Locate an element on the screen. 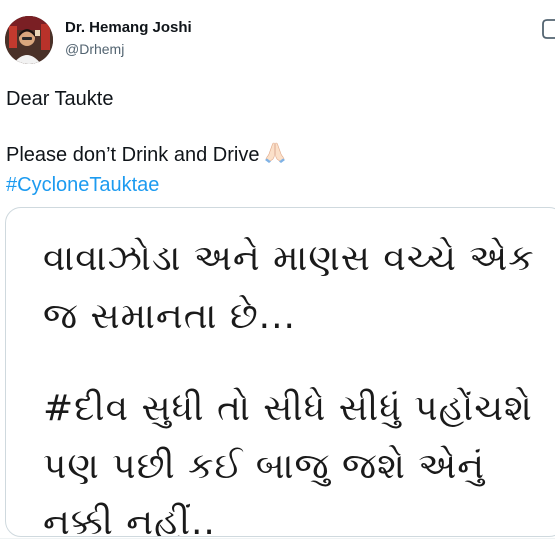 This screenshot has width=555, height=545. media-text-line: પણ પછી કઈ બાજુ જશે એનું is located at coordinates (264, 466).